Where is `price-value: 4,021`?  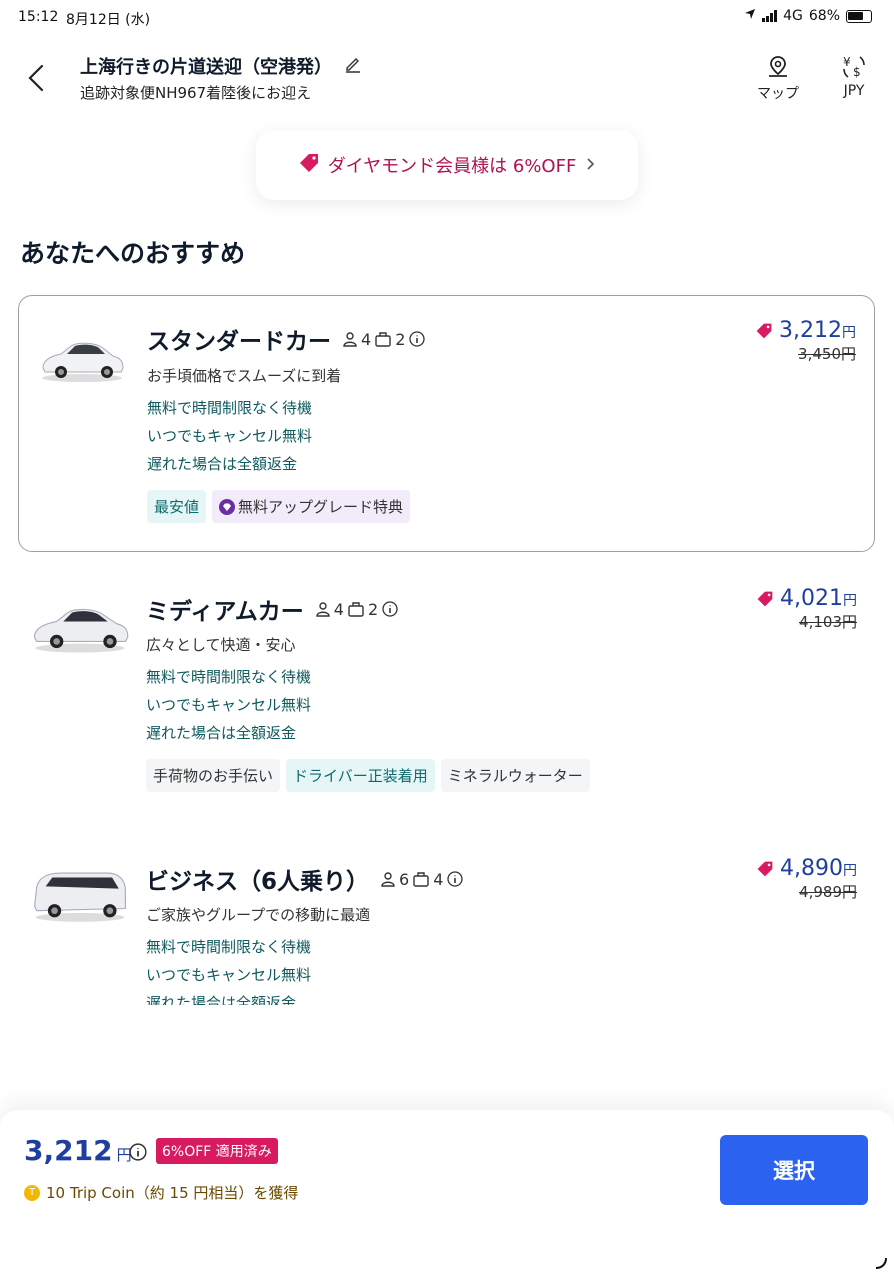
price-value: 4,021 is located at coordinates (811, 598).